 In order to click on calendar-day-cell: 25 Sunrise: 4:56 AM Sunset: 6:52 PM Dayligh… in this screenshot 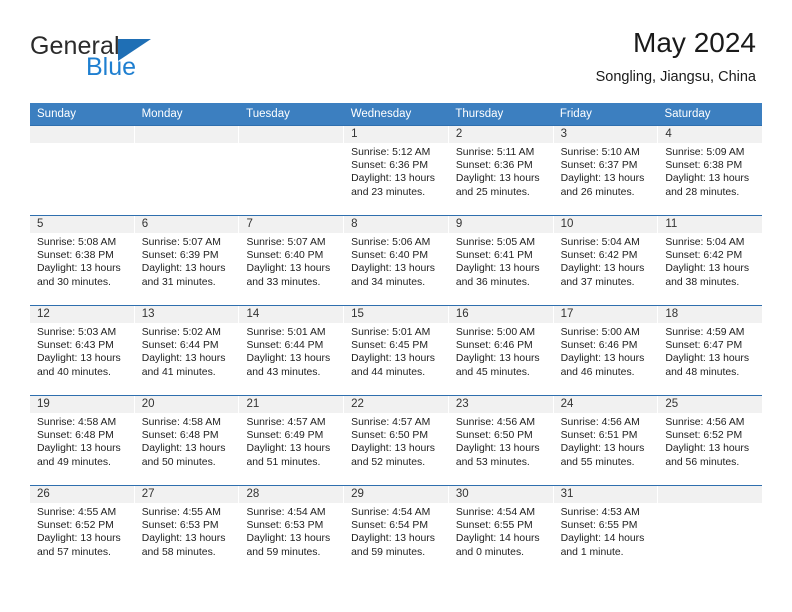, I will do `click(710, 440)`.